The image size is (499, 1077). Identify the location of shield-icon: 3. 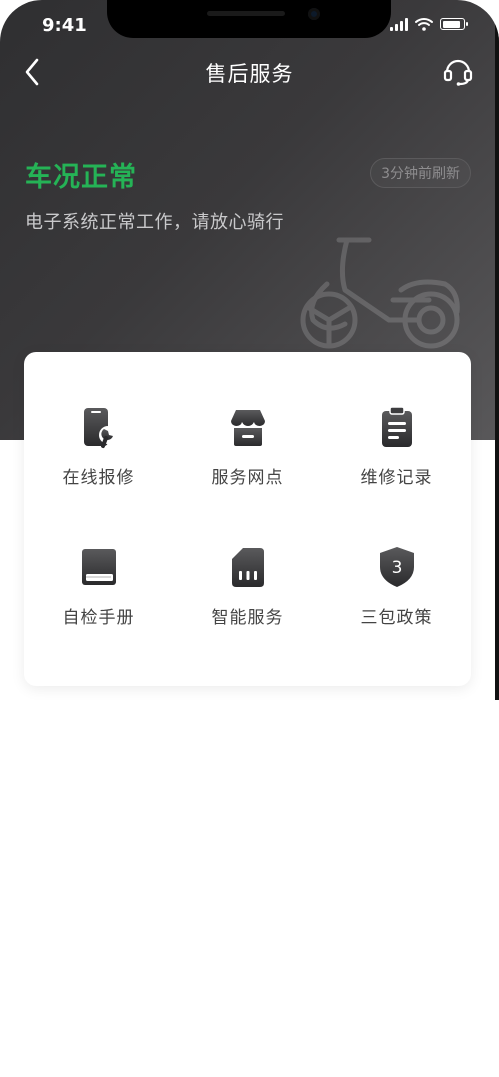
(396, 566).